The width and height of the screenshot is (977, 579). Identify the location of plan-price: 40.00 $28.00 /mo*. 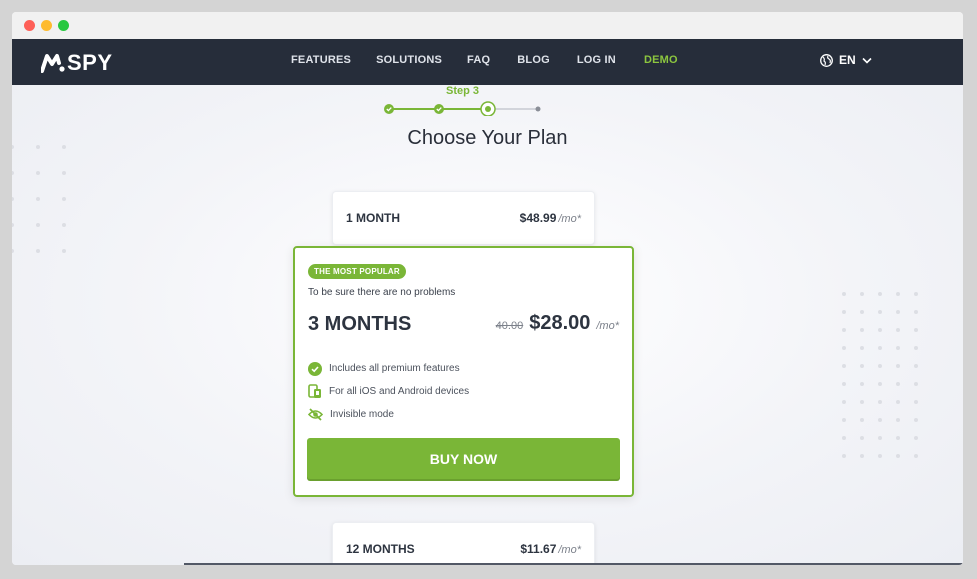
(557, 323).